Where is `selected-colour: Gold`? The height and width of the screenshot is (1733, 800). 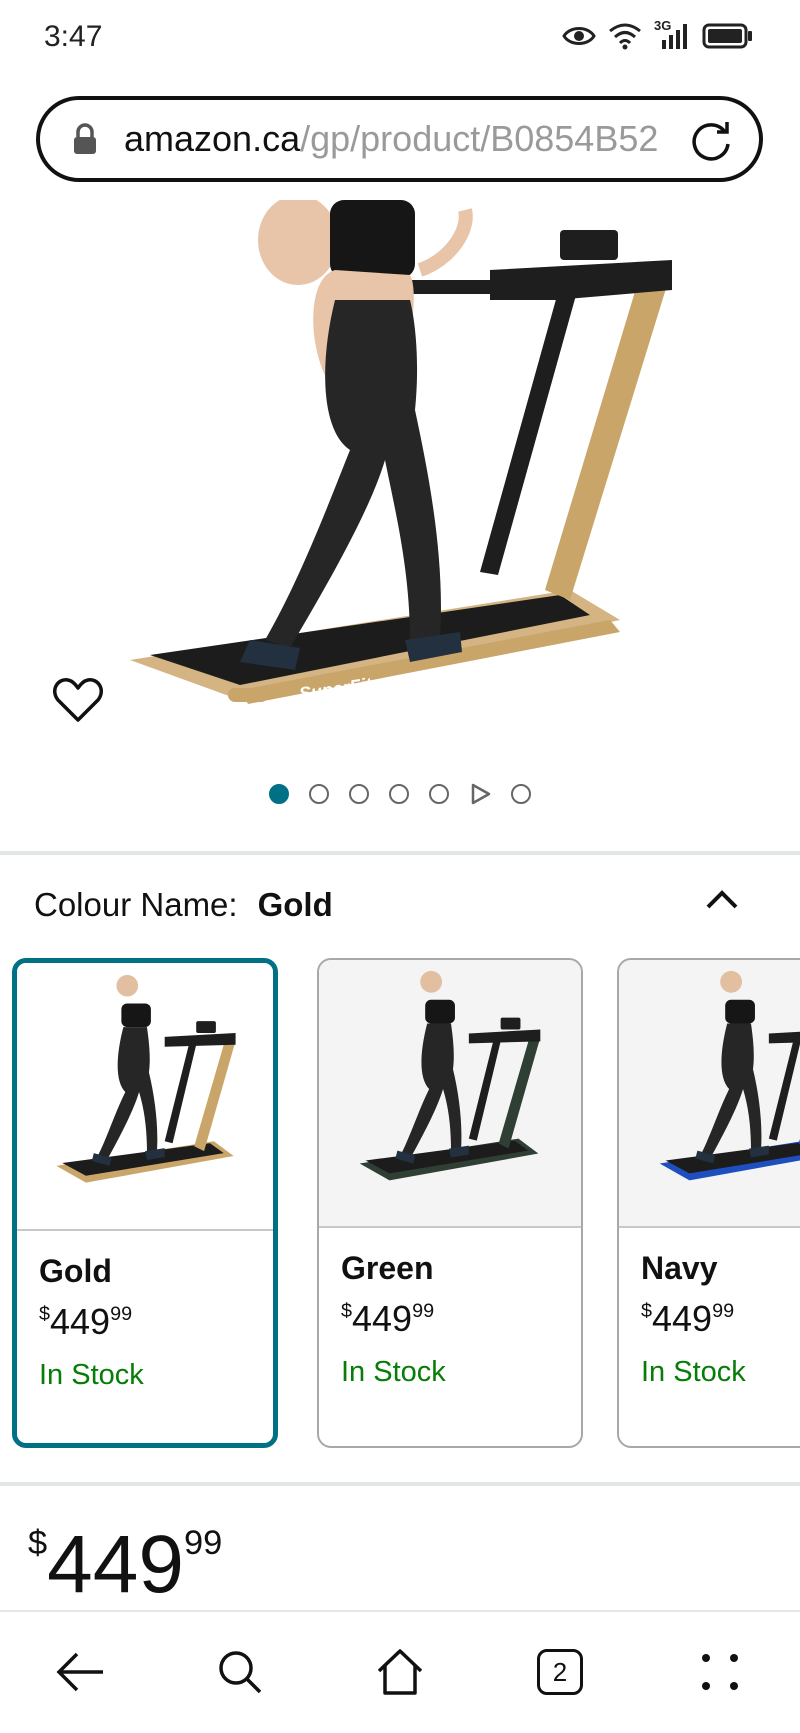 selected-colour: Gold is located at coordinates (295, 904).